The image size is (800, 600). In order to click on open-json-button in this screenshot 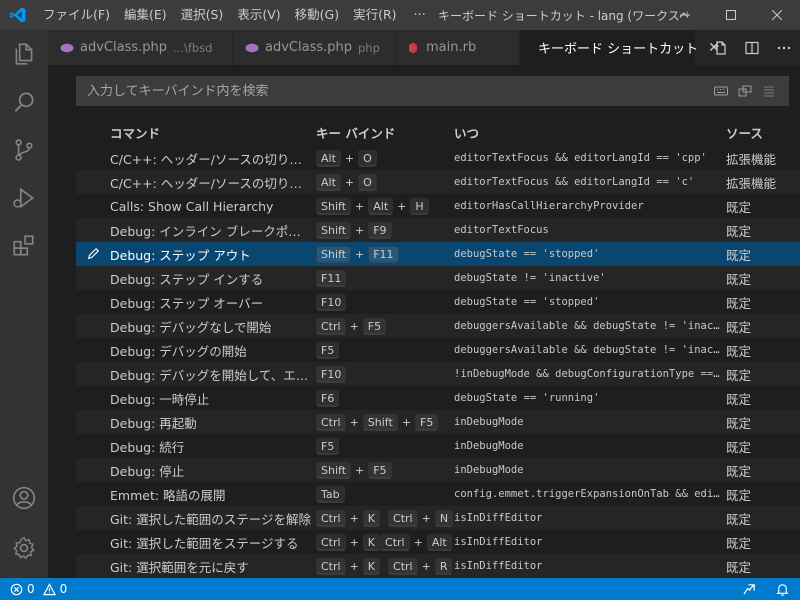, I will do `click(720, 47)`.